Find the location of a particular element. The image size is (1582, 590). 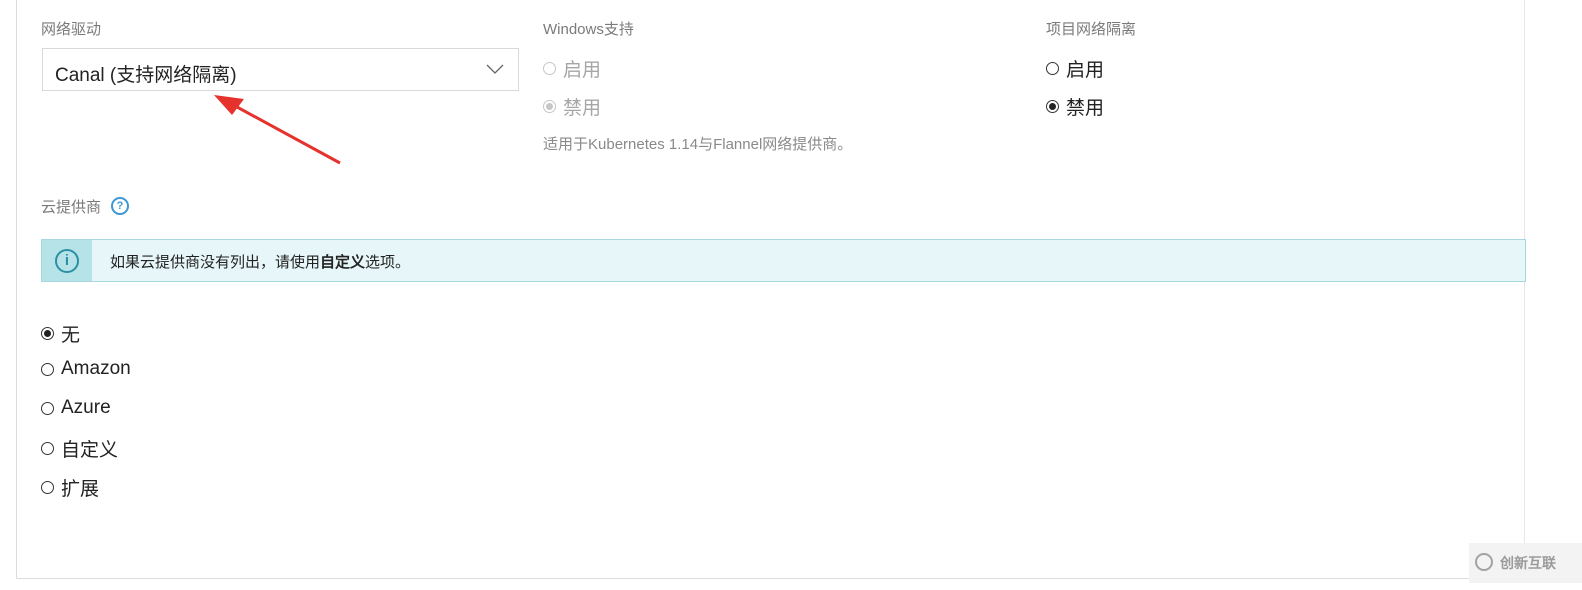

cloud-provider-custom-label: 自定义 is located at coordinates (90, 450).